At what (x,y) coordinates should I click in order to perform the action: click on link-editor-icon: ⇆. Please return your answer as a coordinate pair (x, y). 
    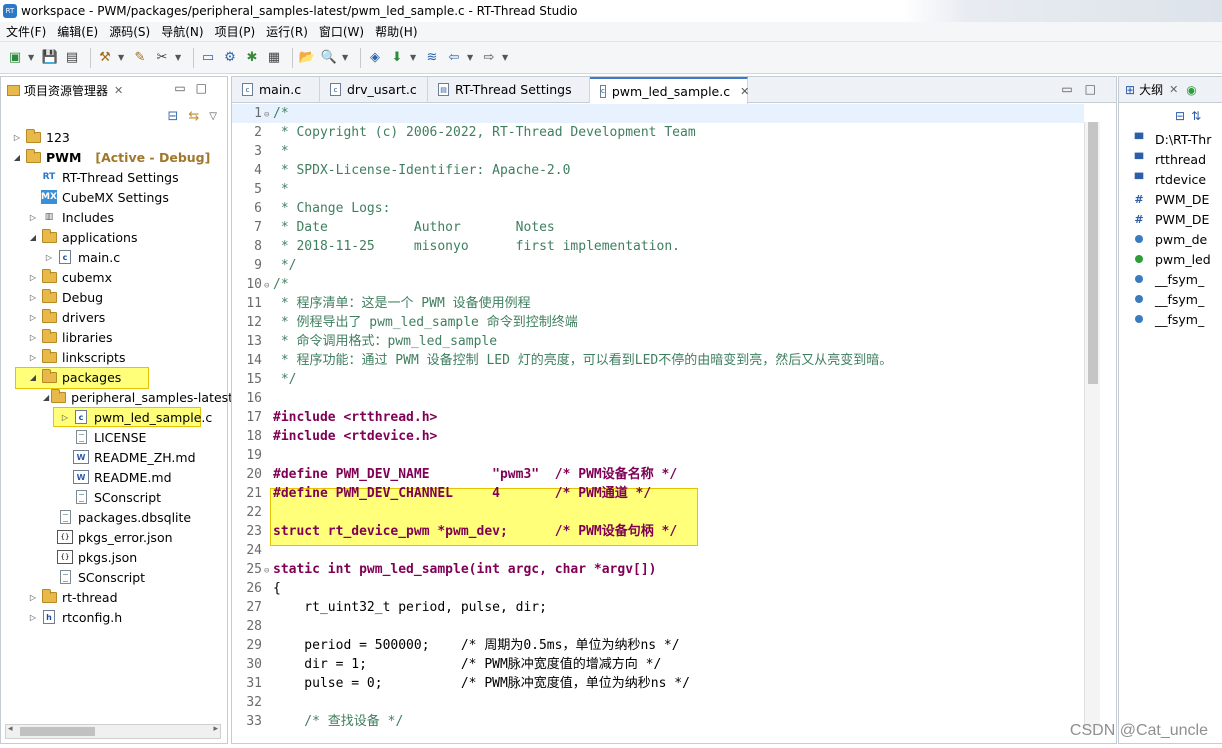
    Looking at the image, I should click on (193, 116).